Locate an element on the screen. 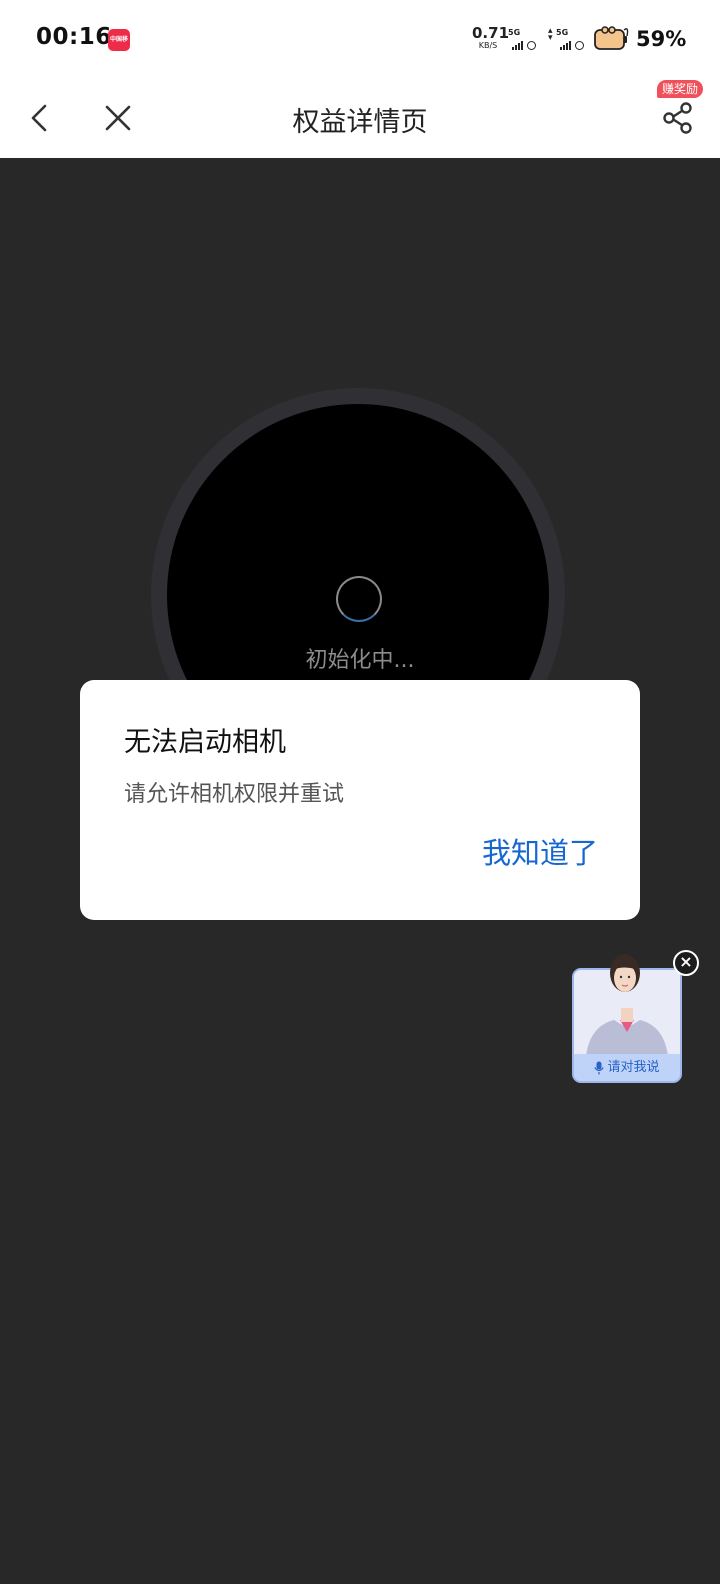 This screenshot has height=1584, width=720. share-icon is located at coordinates (678, 118).